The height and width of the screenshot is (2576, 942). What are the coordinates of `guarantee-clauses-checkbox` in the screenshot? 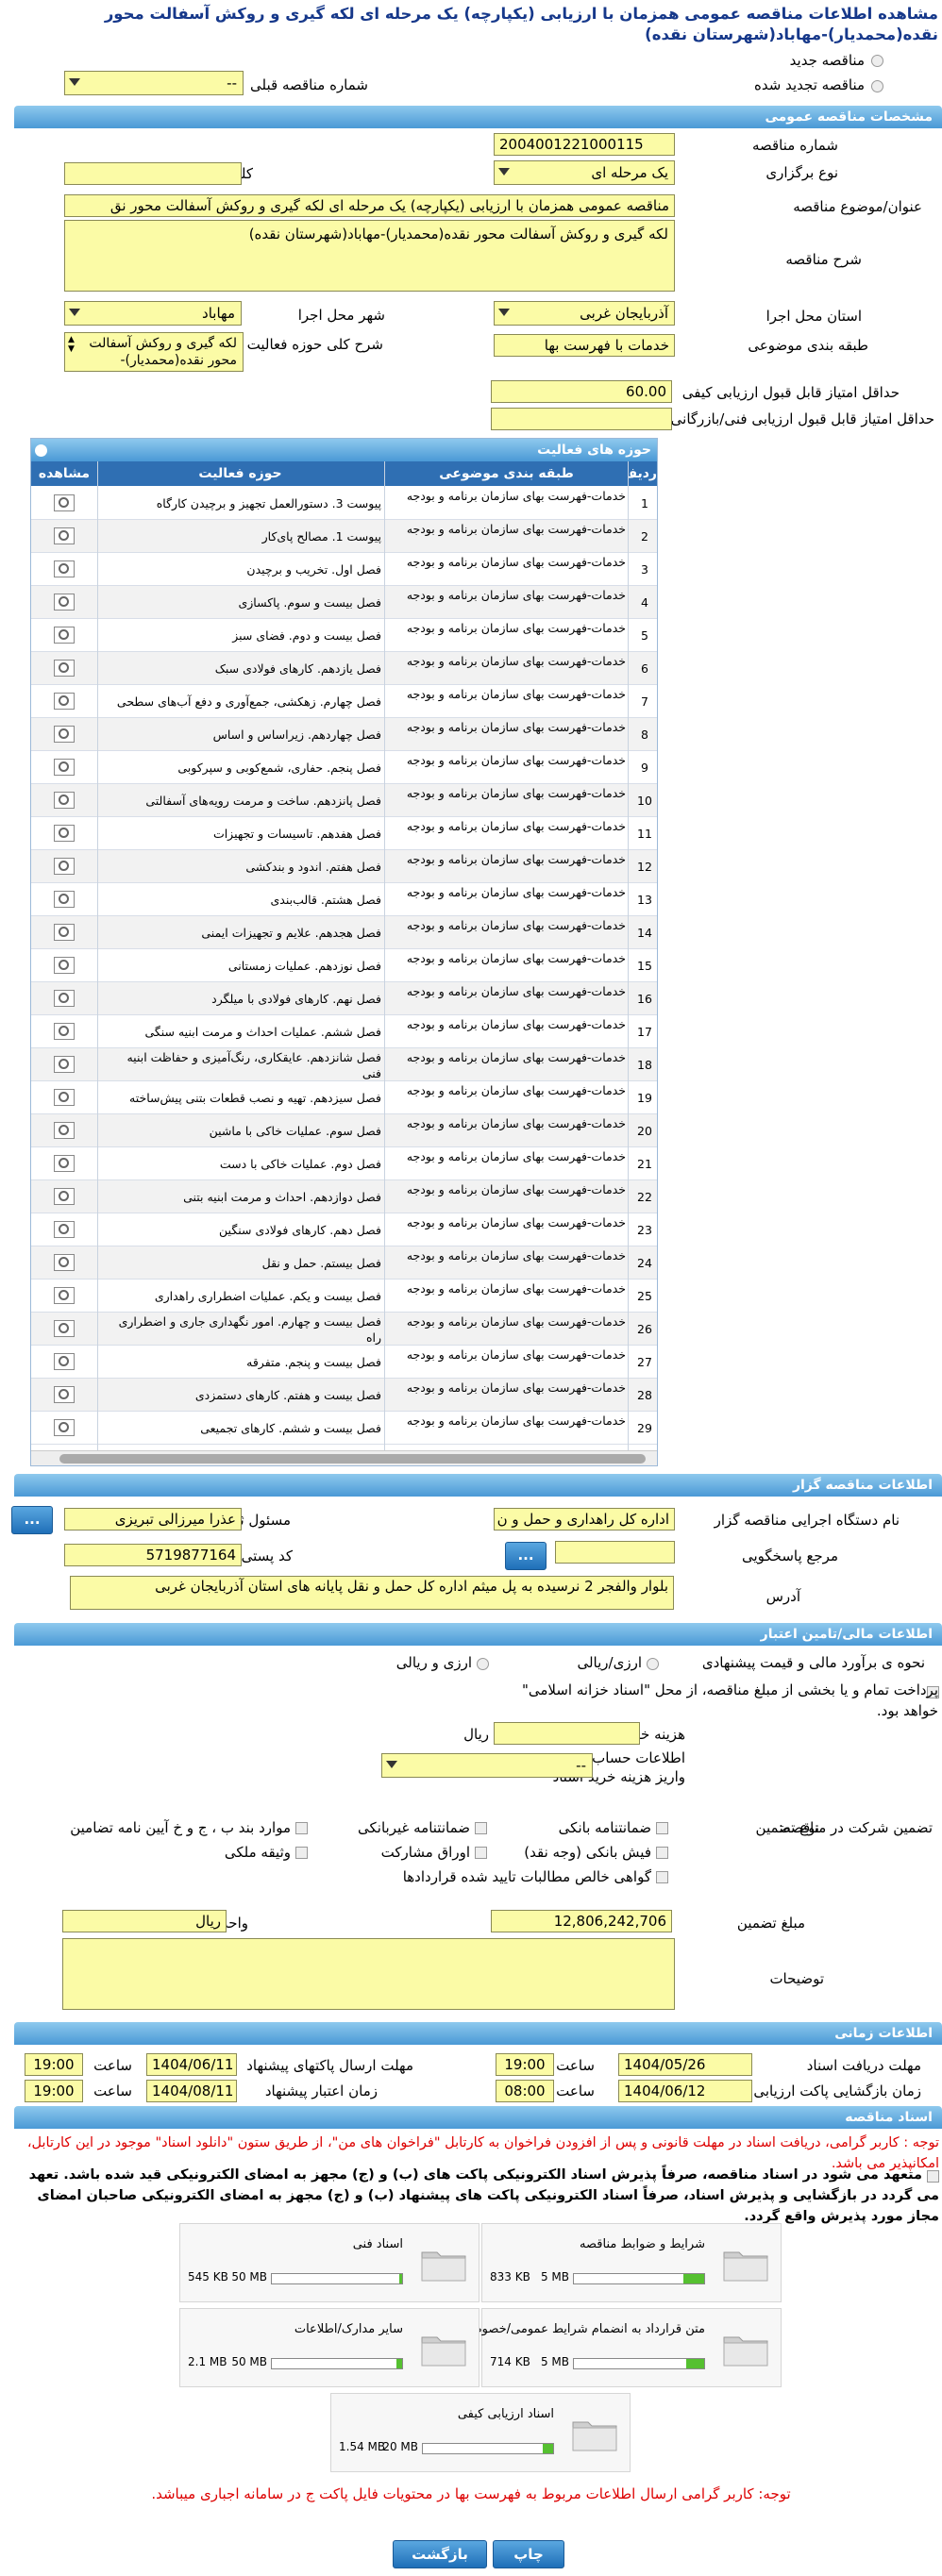 It's located at (301, 1828).